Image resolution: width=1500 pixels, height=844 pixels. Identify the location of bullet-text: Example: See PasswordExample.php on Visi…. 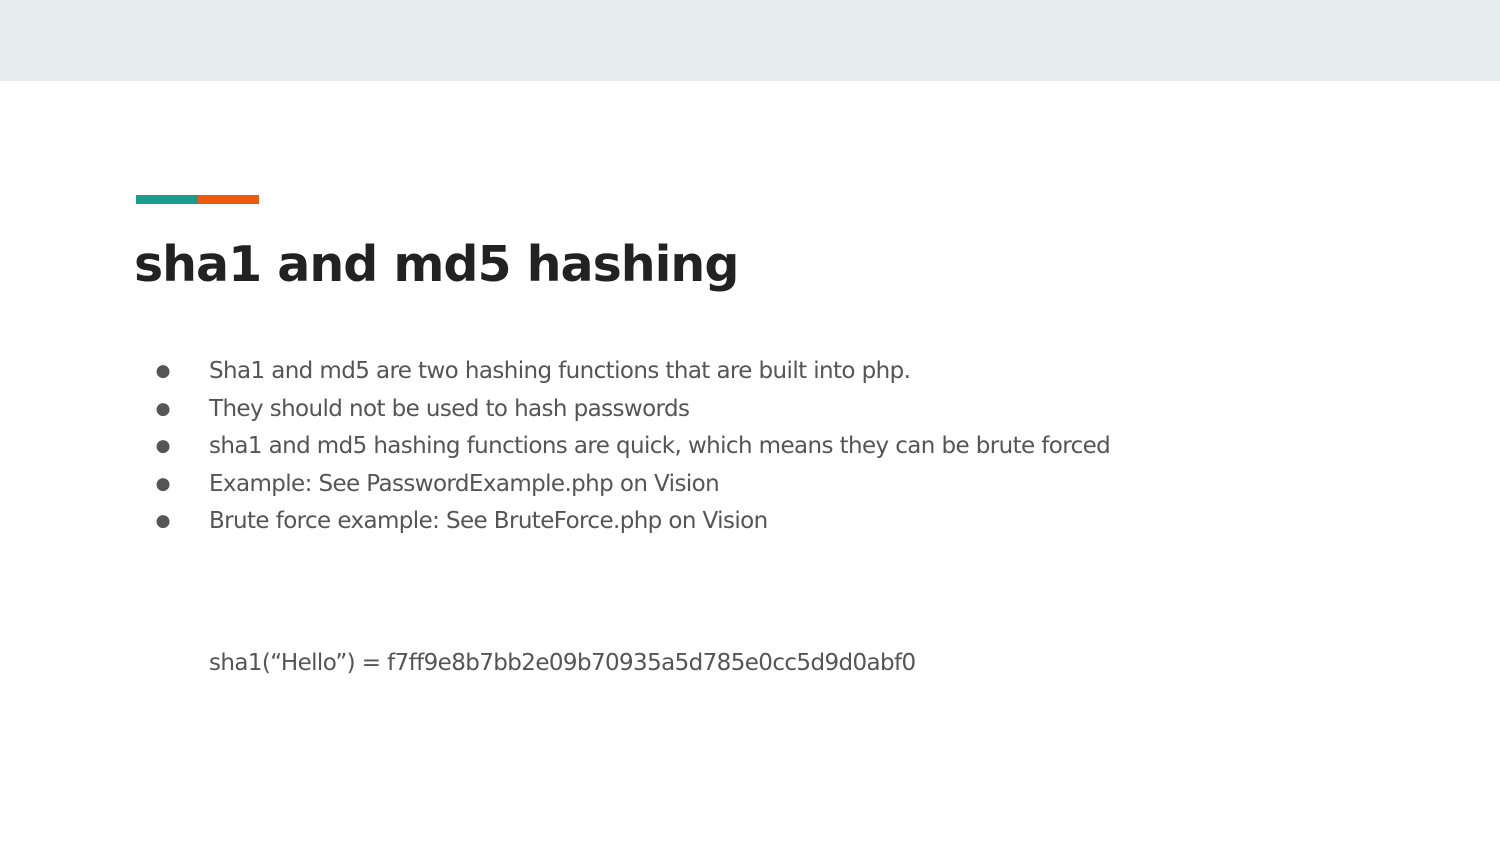
(464, 483).